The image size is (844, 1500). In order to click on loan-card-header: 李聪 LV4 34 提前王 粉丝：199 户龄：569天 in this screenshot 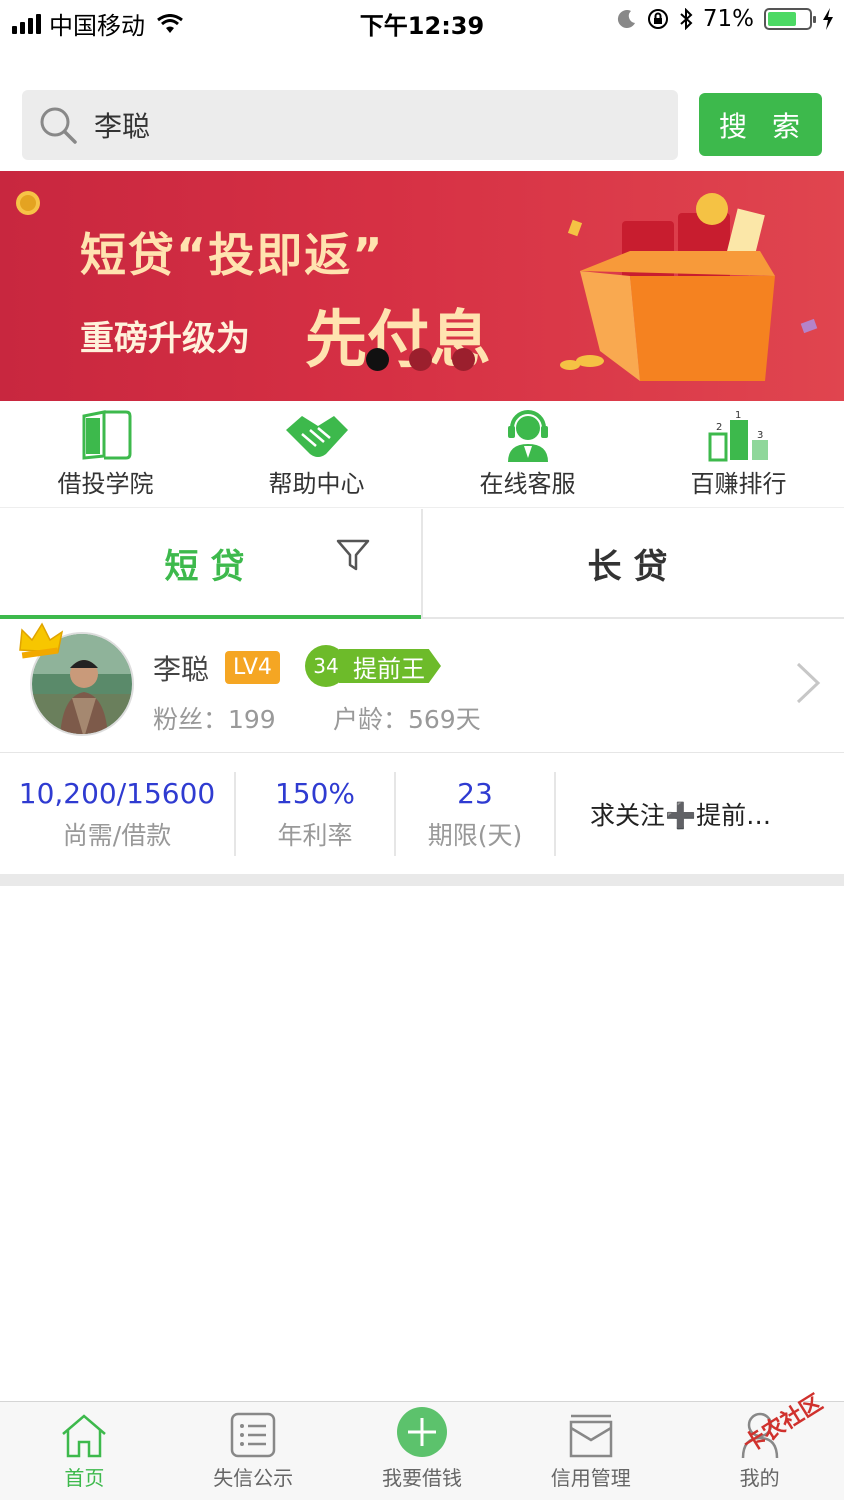, I will do `click(422, 686)`.